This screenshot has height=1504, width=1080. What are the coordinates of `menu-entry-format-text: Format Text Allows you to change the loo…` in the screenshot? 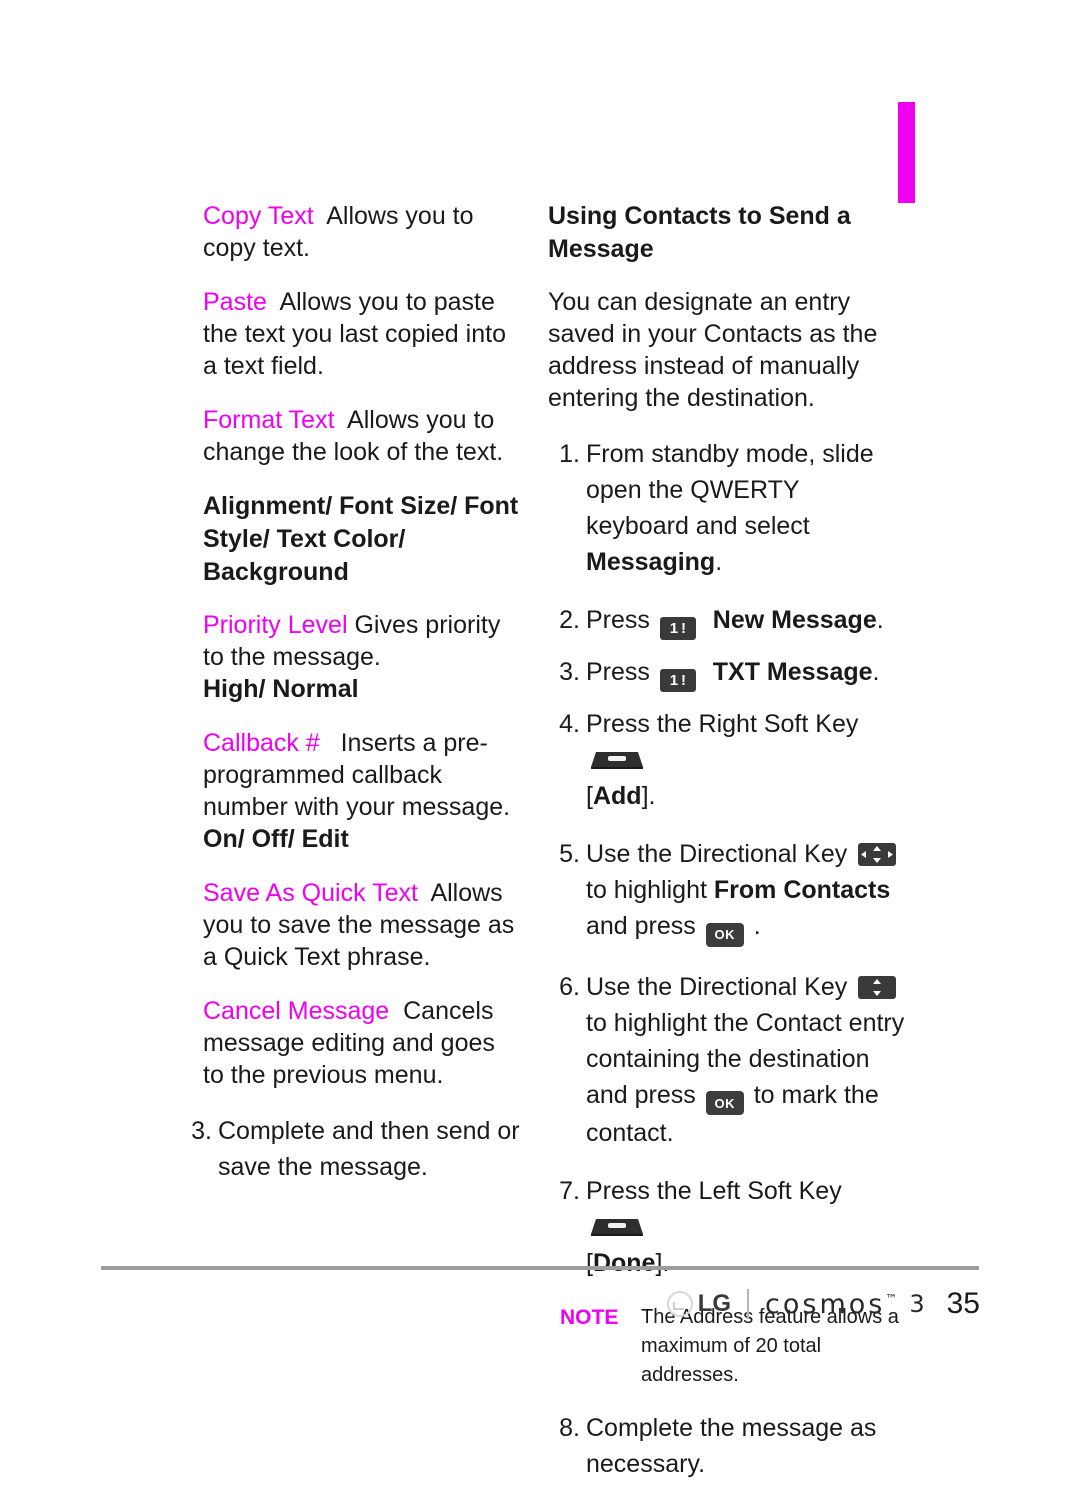 It's located at (350, 436).